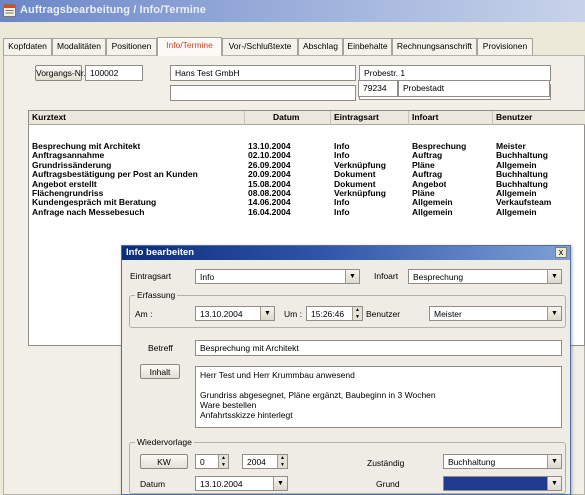  What do you see at coordinates (269, 211) in the screenshot?
I see `cell-datum: 16.04.2004` at bounding box center [269, 211].